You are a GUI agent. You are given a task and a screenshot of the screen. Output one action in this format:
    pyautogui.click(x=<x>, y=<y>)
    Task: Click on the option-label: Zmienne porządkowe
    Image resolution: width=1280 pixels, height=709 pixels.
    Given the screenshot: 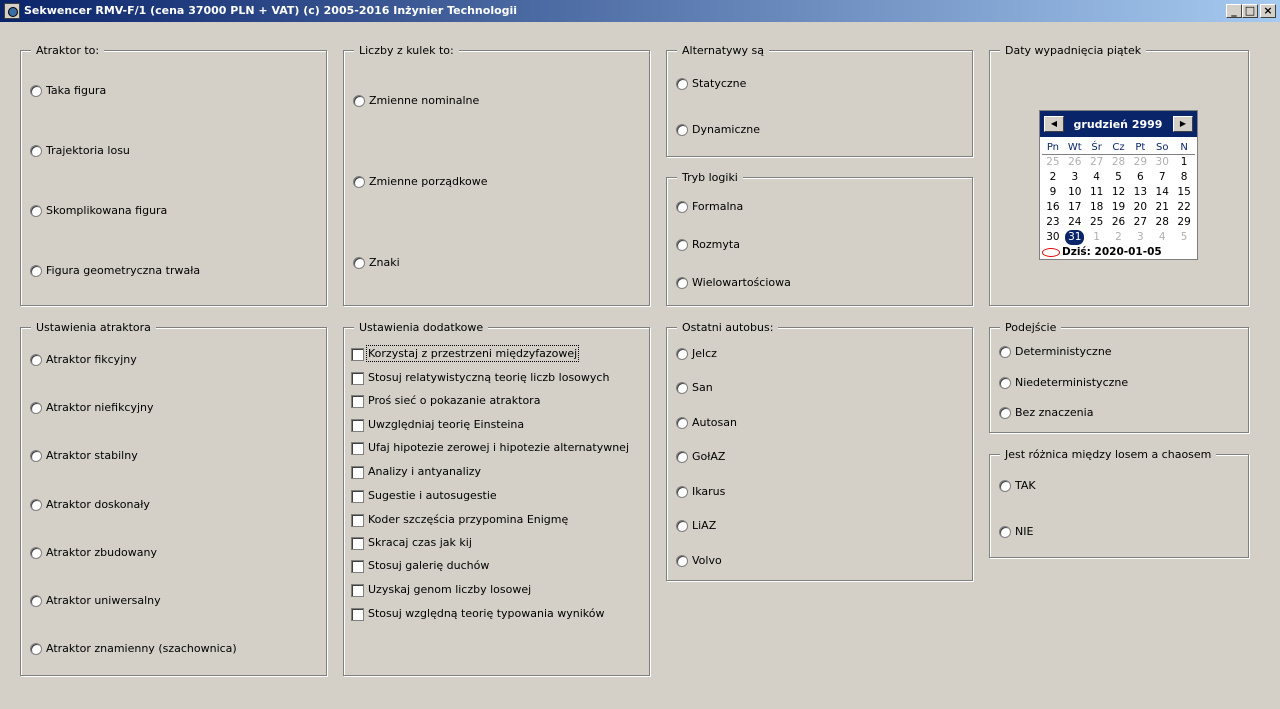 What is the action you would take?
    pyautogui.click(x=428, y=181)
    